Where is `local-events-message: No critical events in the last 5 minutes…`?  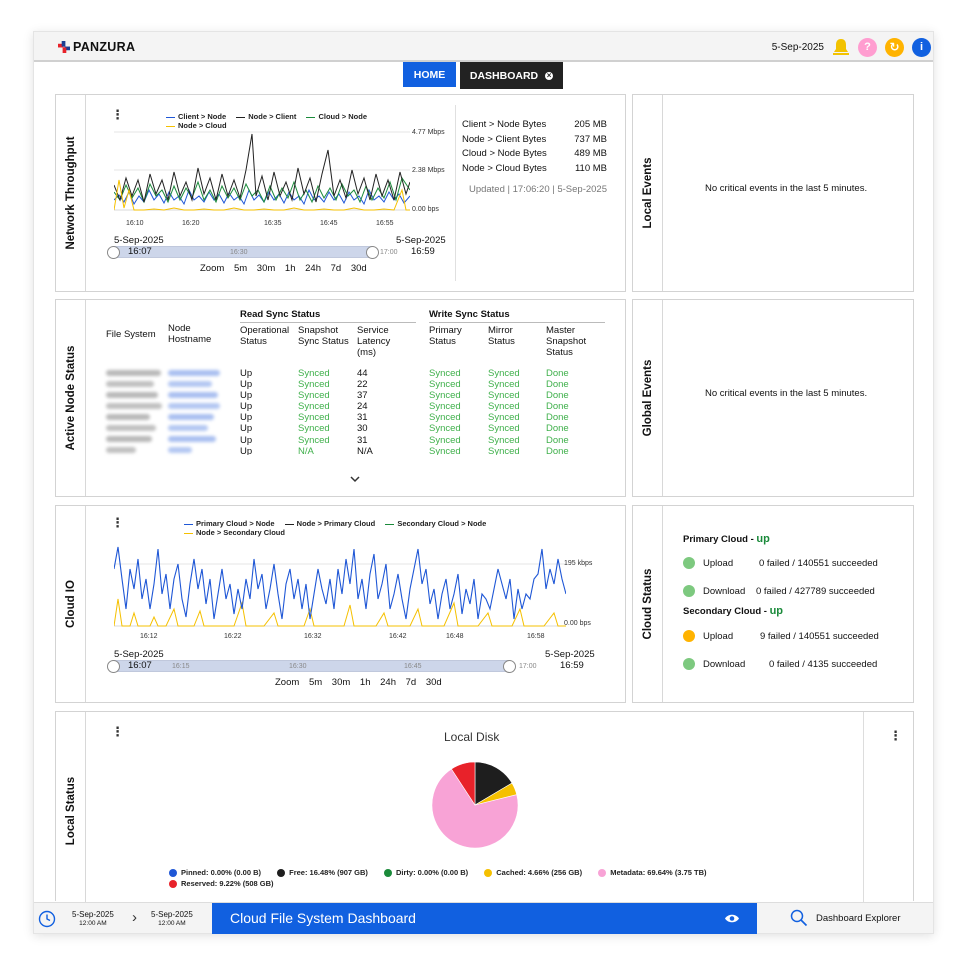
local-events-message: No critical events in the last 5 minutes… is located at coordinates (786, 188).